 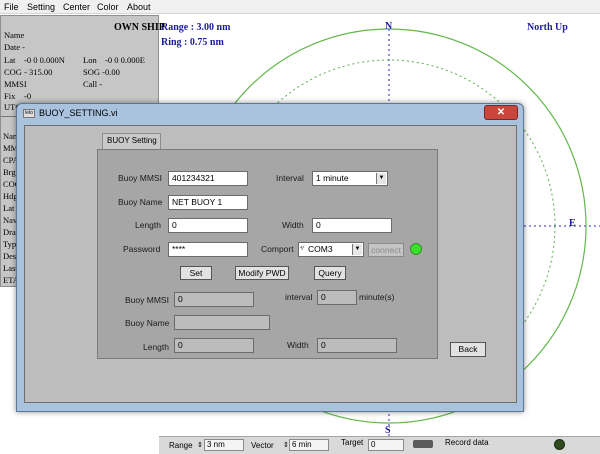 I want to click on modify-pwd-button: Modify PWD, so click(x=262, y=273).